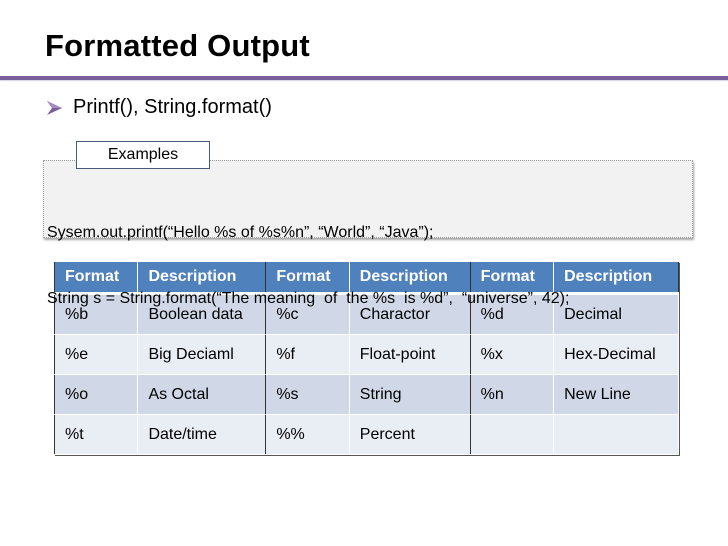 This screenshot has height=546, width=728. I want to click on table-cell: Hex-Decimal, so click(616, 354).